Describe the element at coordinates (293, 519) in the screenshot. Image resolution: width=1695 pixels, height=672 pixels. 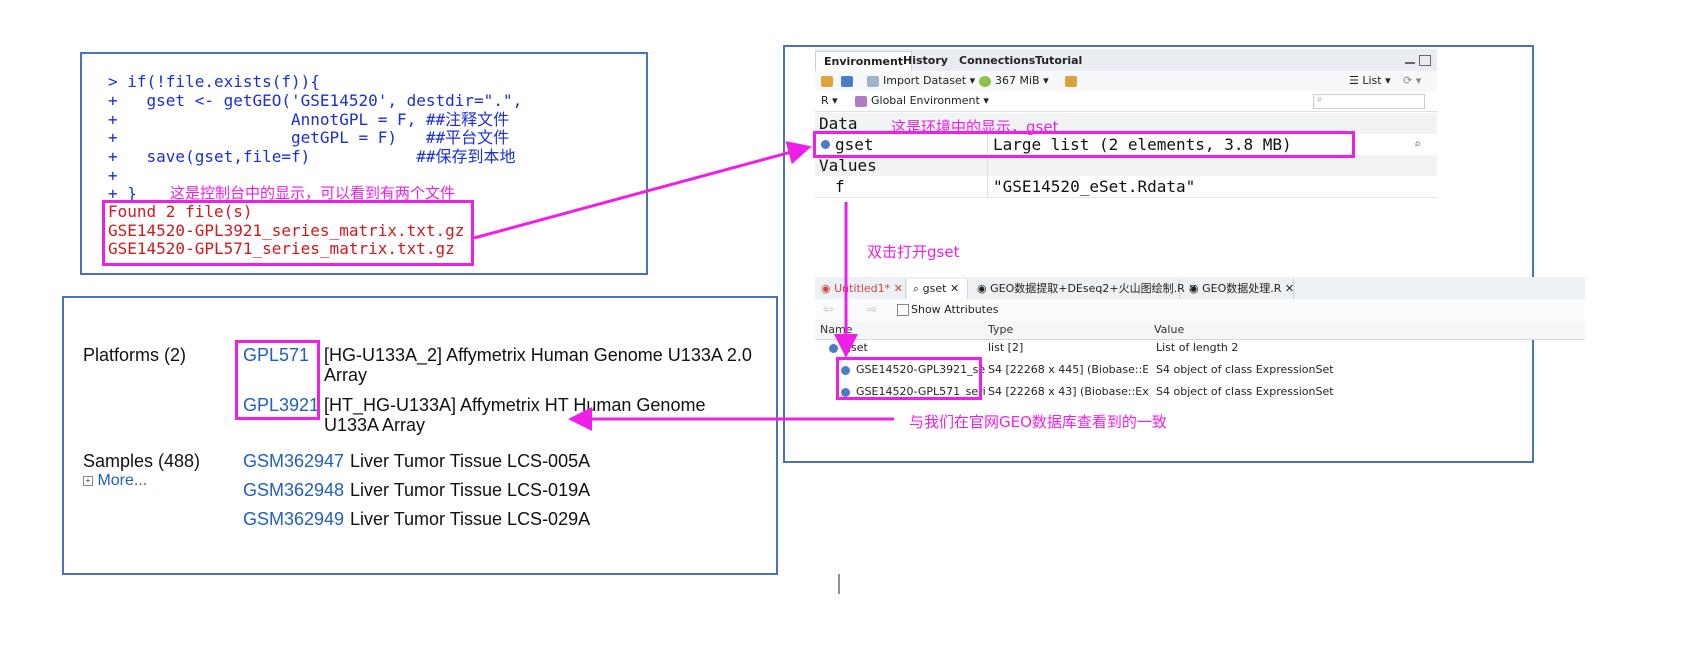
I see `sample-link: GSM362949` at that location.